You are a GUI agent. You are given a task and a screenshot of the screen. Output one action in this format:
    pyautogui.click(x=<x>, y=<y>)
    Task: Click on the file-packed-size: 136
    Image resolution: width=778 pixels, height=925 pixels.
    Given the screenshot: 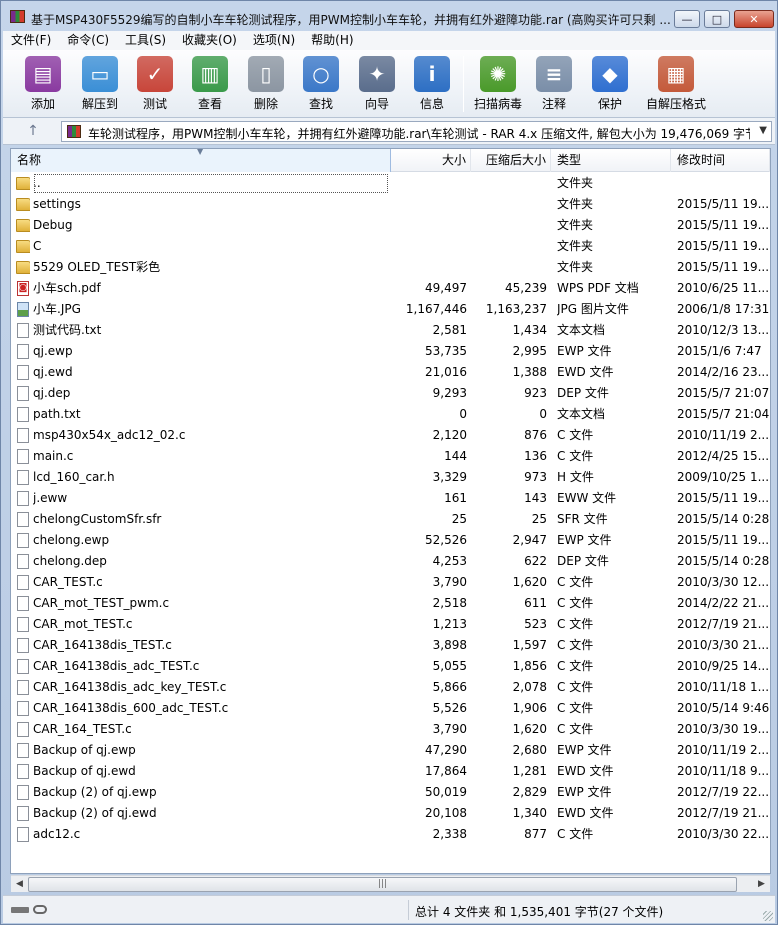 What is the action you would take?
    pyautogui.click(x=535, y=456)
    